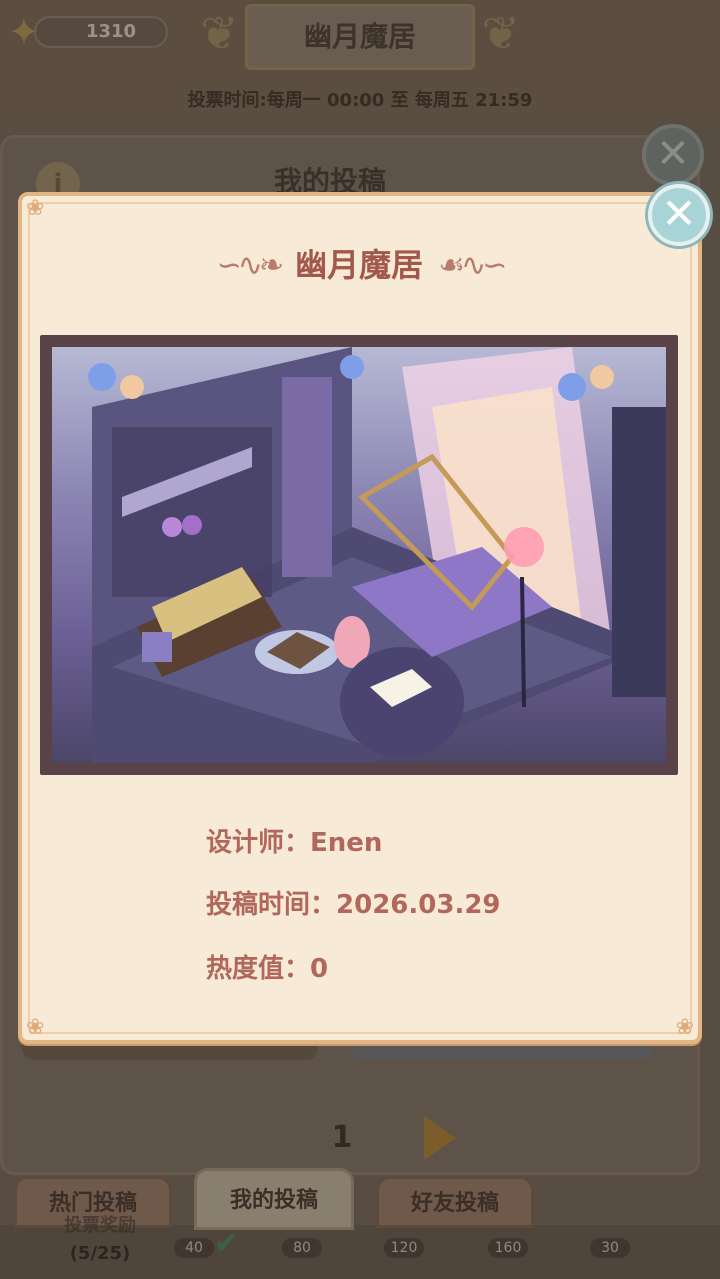 The width and height of the screenshot is (720, 1279). Describe the element at coordinates (258, 969) in the screenshot. I see `heat-label: 热度值：` at that location.